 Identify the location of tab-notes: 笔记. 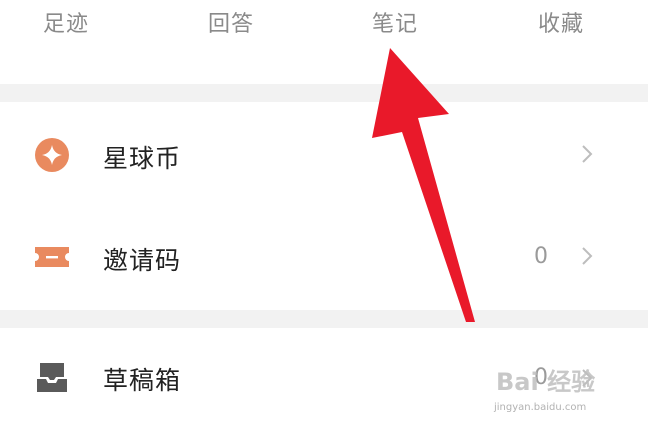
(395, 22).